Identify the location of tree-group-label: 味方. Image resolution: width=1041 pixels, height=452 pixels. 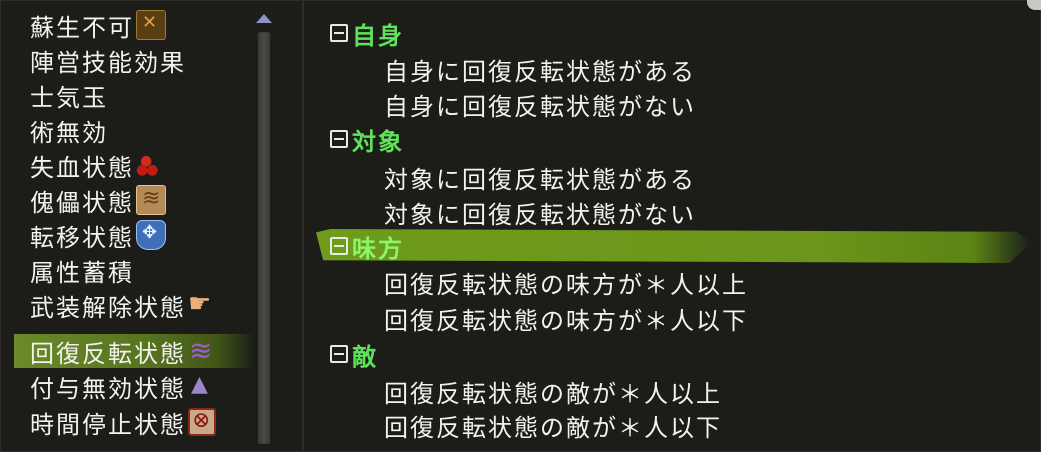
(378, 248).